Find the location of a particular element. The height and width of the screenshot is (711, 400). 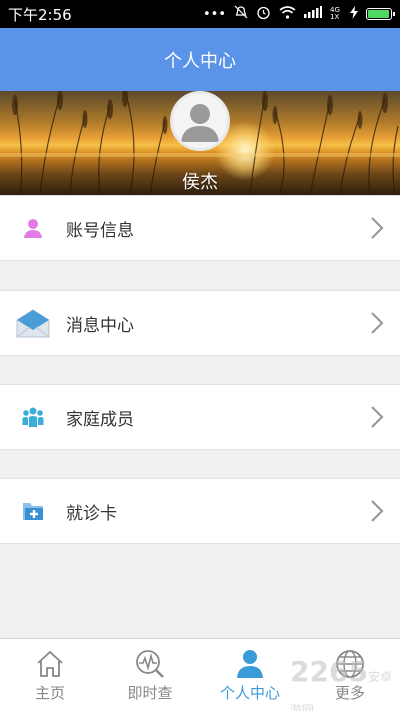

medical-folder-icon is located at coordinates (33, 511).